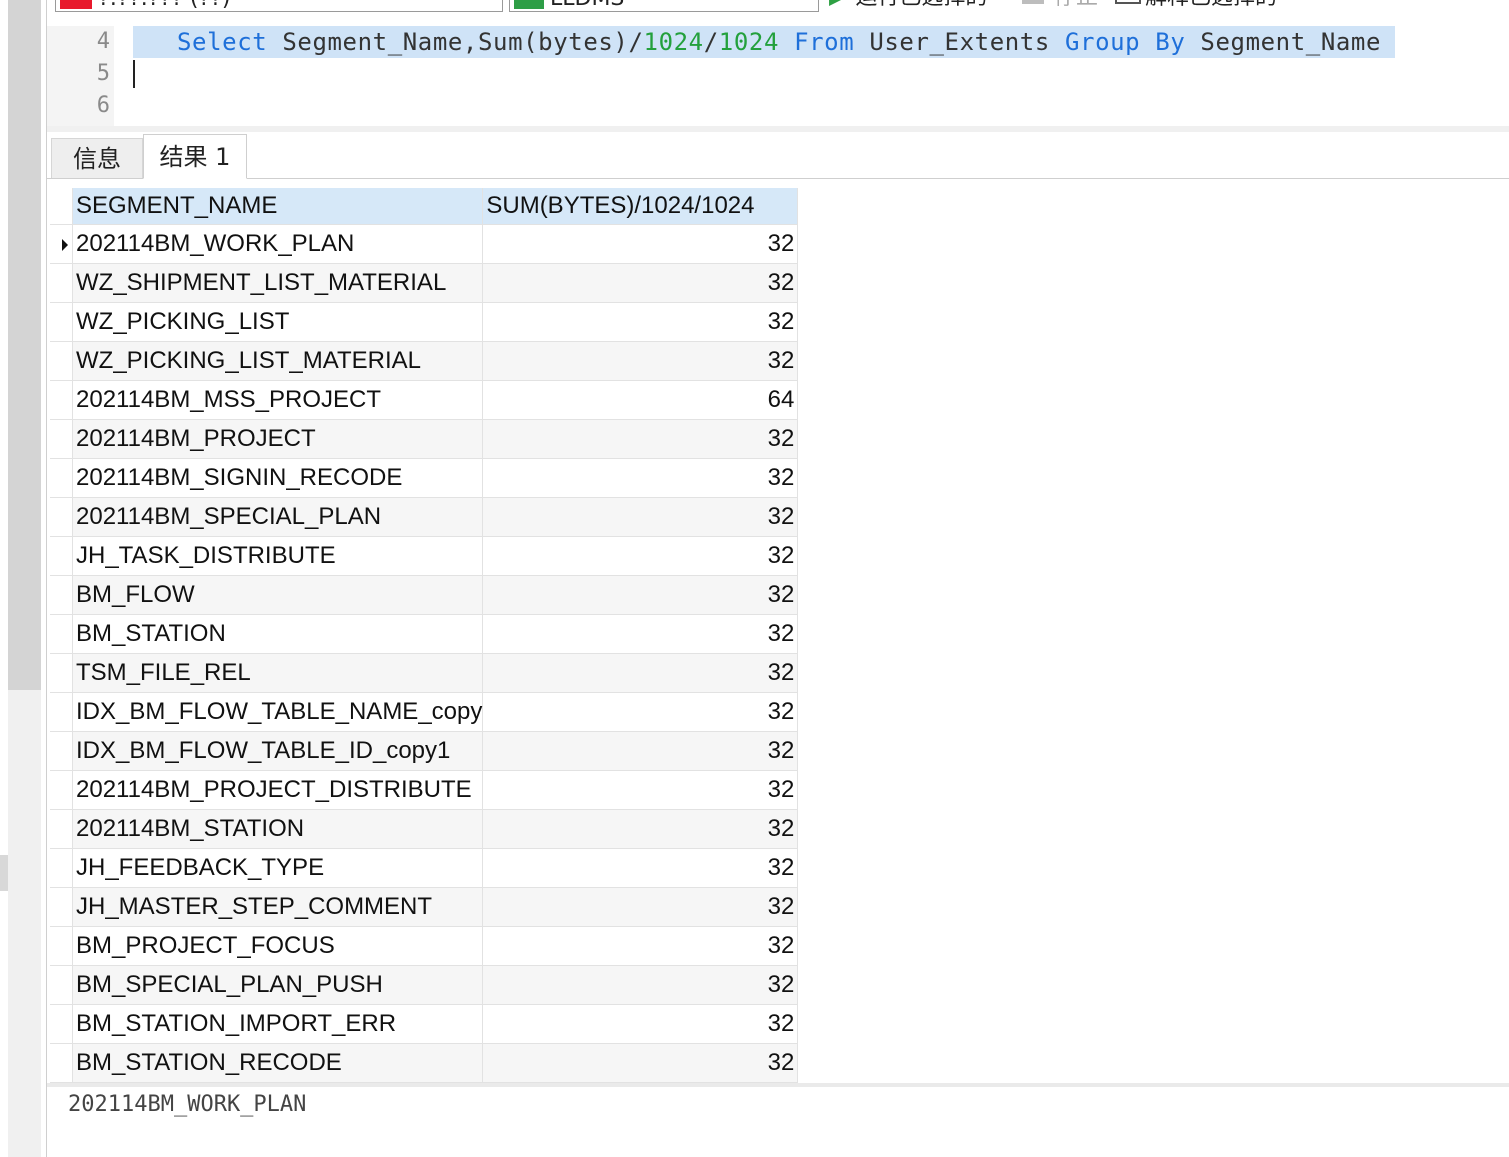  Describe the element at coordinates (278, 283) in the screenshot. I see `cell-segment-name: WZ_SHIPMENT_LIST_MATERIAL` at that location.